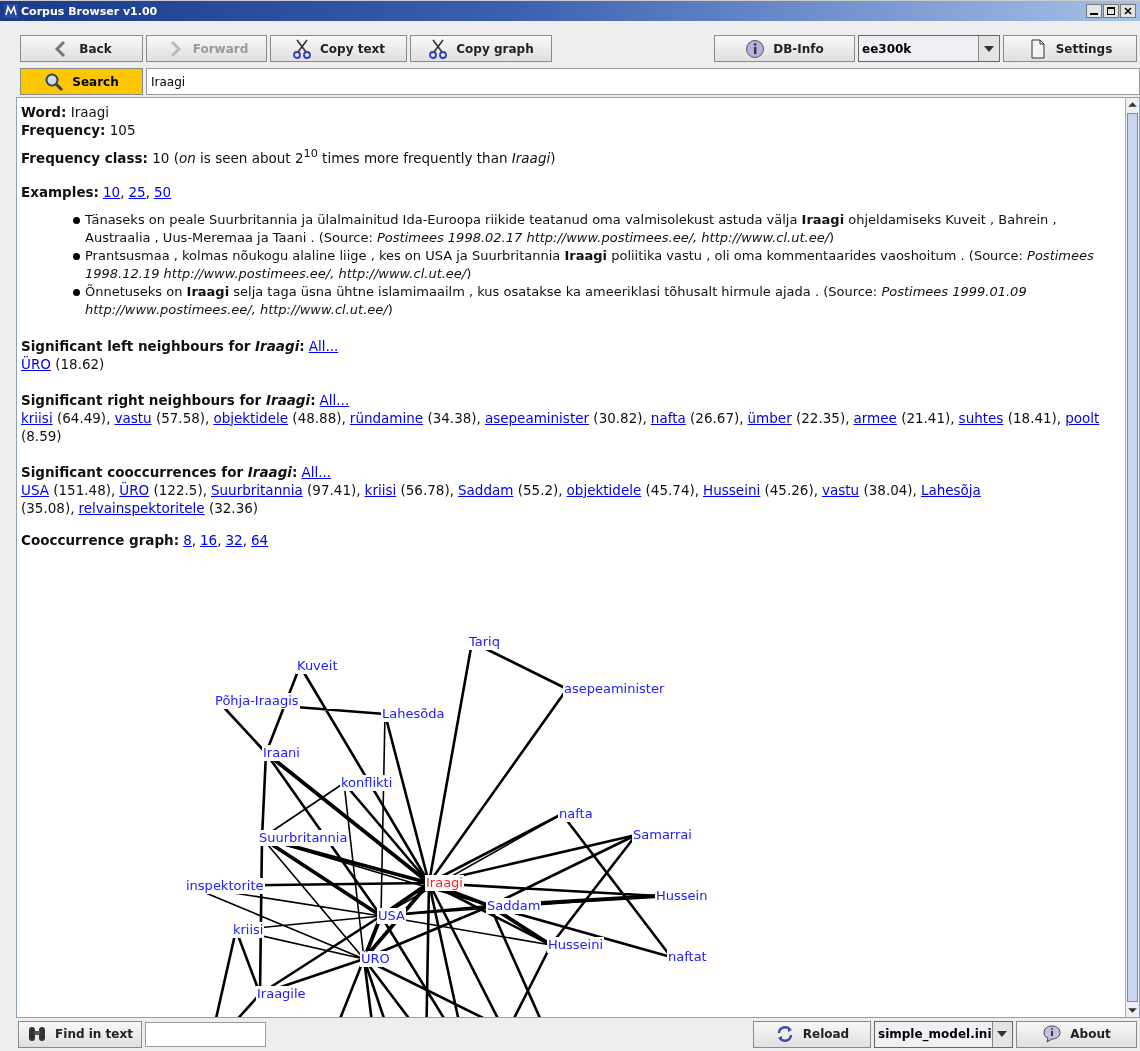  What do you see at coordinates (1094, 11) in the screenshot?
I see `minimize-button` at bounding box center [1094, 11].